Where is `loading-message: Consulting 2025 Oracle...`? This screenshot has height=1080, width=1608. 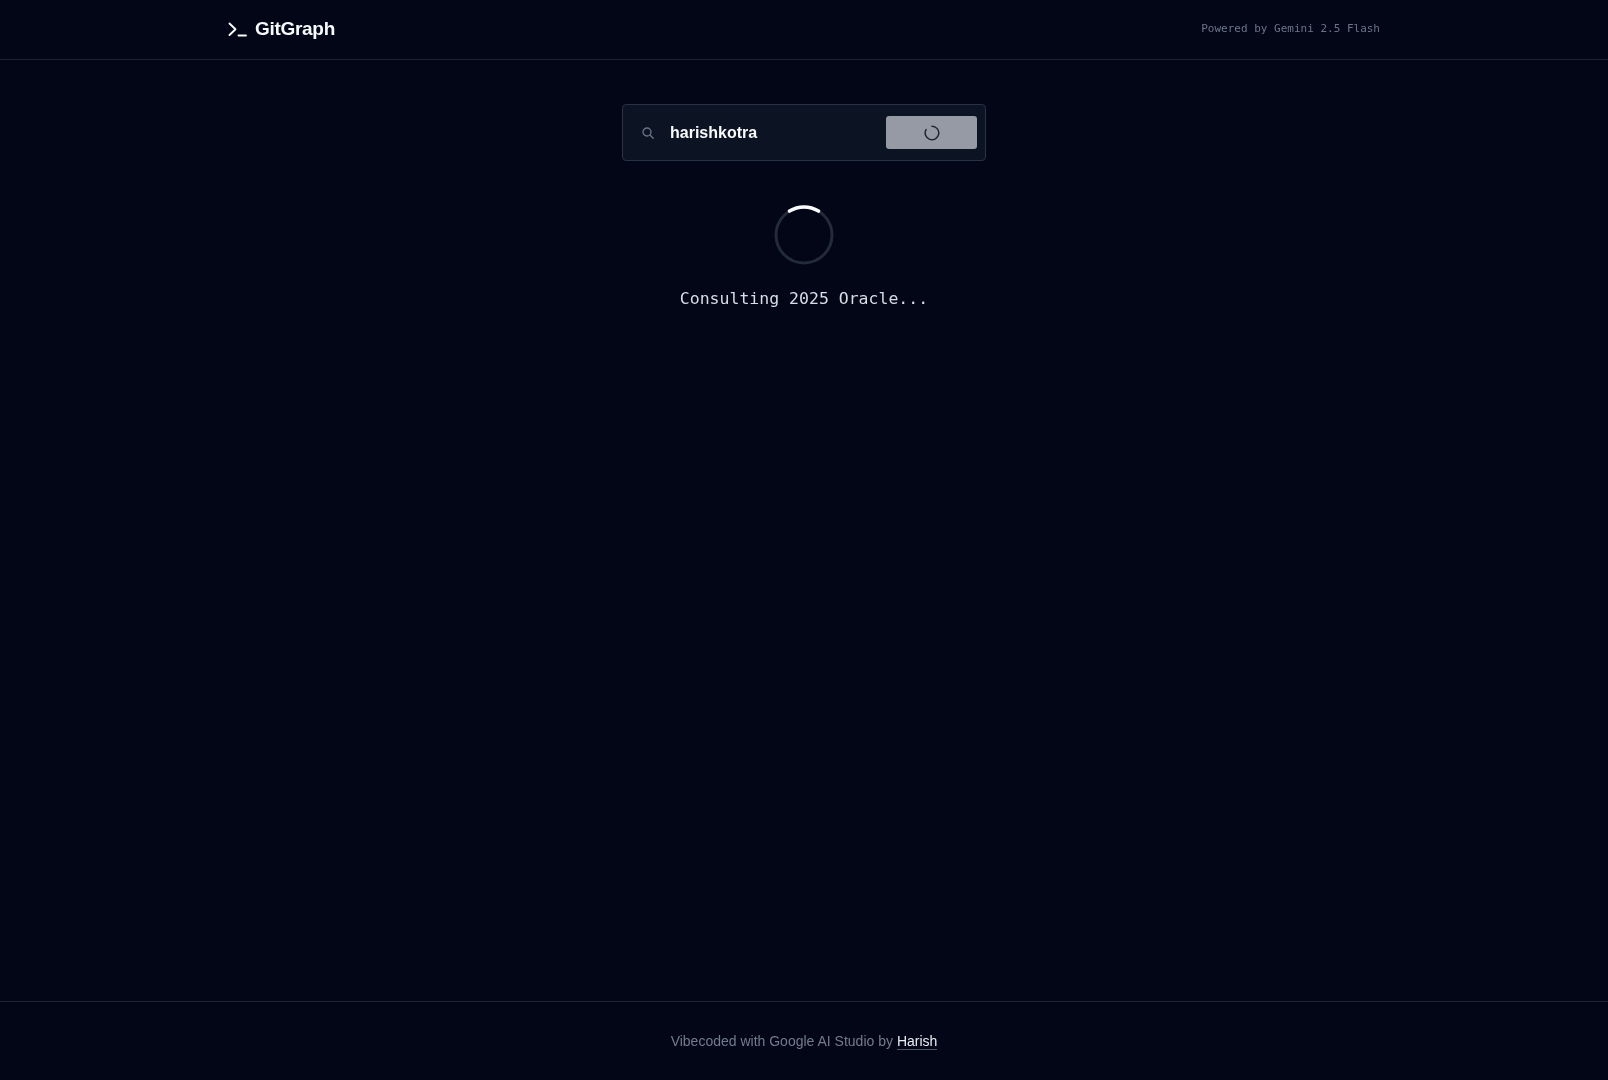 loading-message: Consulting 2025 Oracle... is located at coordinates (804, 299).